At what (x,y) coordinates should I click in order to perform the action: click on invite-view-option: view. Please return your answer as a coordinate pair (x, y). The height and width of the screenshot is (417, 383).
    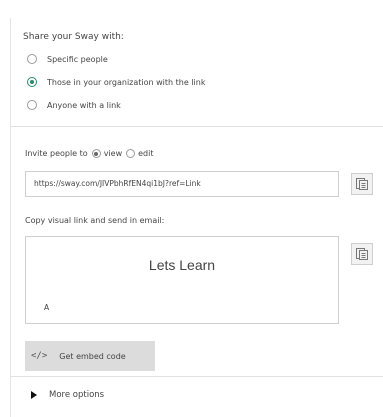
    Looking at the image, I should click on (107, 153).